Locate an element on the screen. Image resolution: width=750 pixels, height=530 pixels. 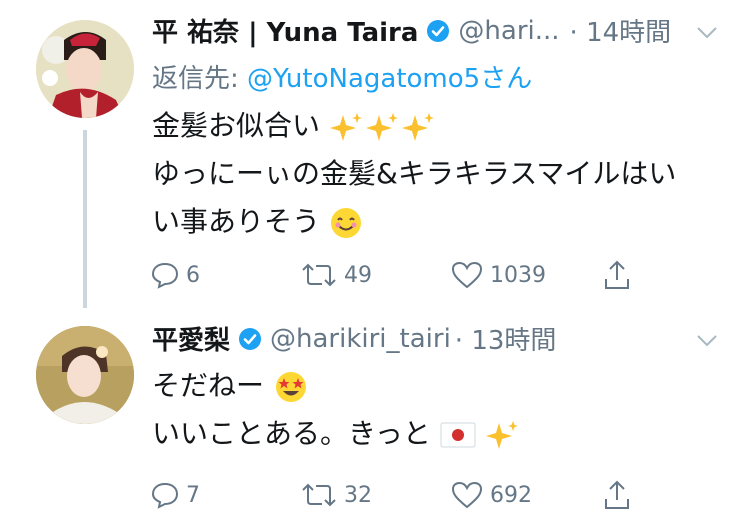
display-name: 平愛梨 is located at coordinates (191, 338).